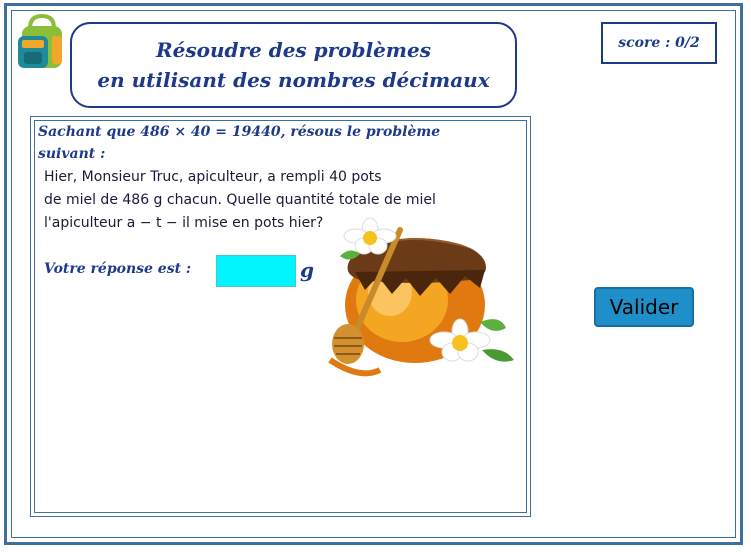  Describe the element at coordinates (644, 307) in the screenshot. I see `valider-button: Valider` at that location.